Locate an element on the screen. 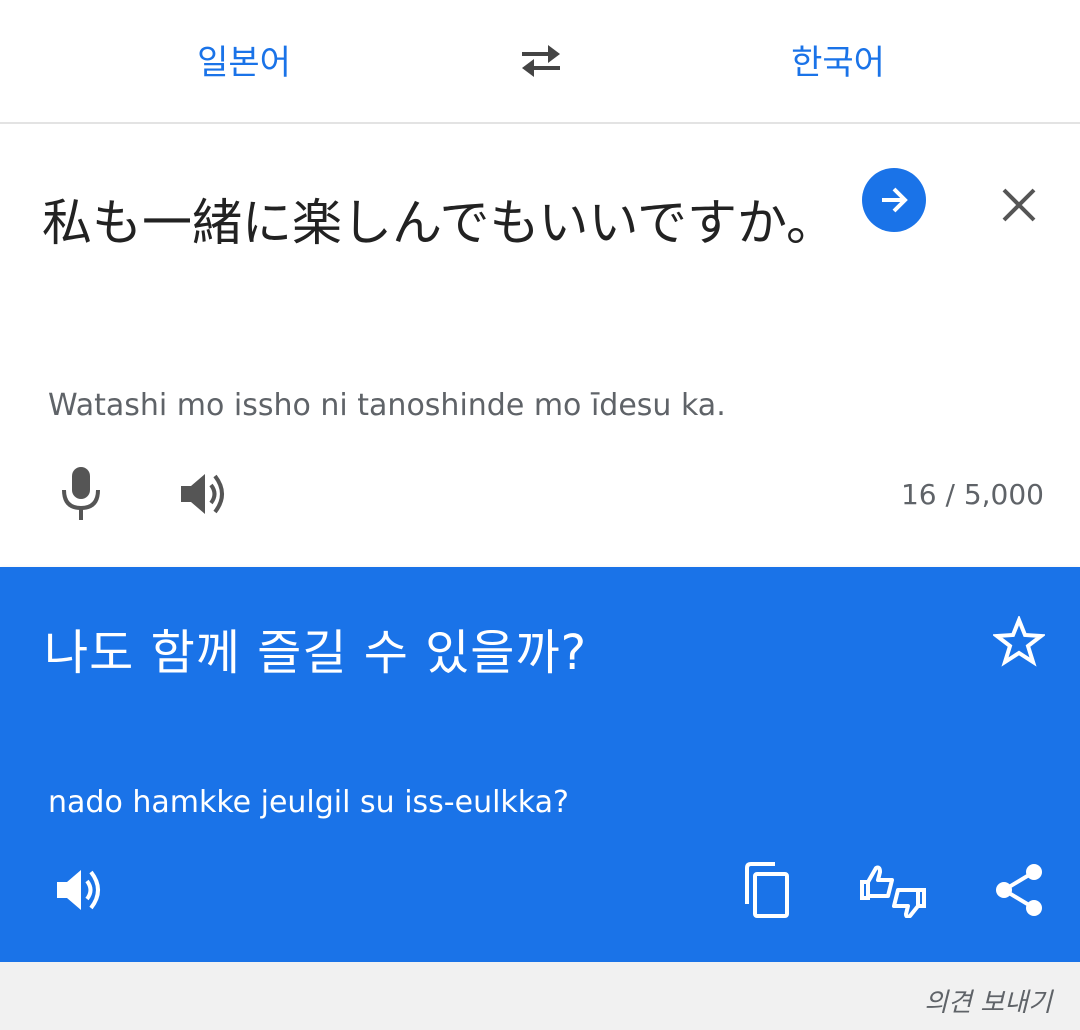 The image size is (1080, 1030). share-button is located at coordinates (1019, 890).